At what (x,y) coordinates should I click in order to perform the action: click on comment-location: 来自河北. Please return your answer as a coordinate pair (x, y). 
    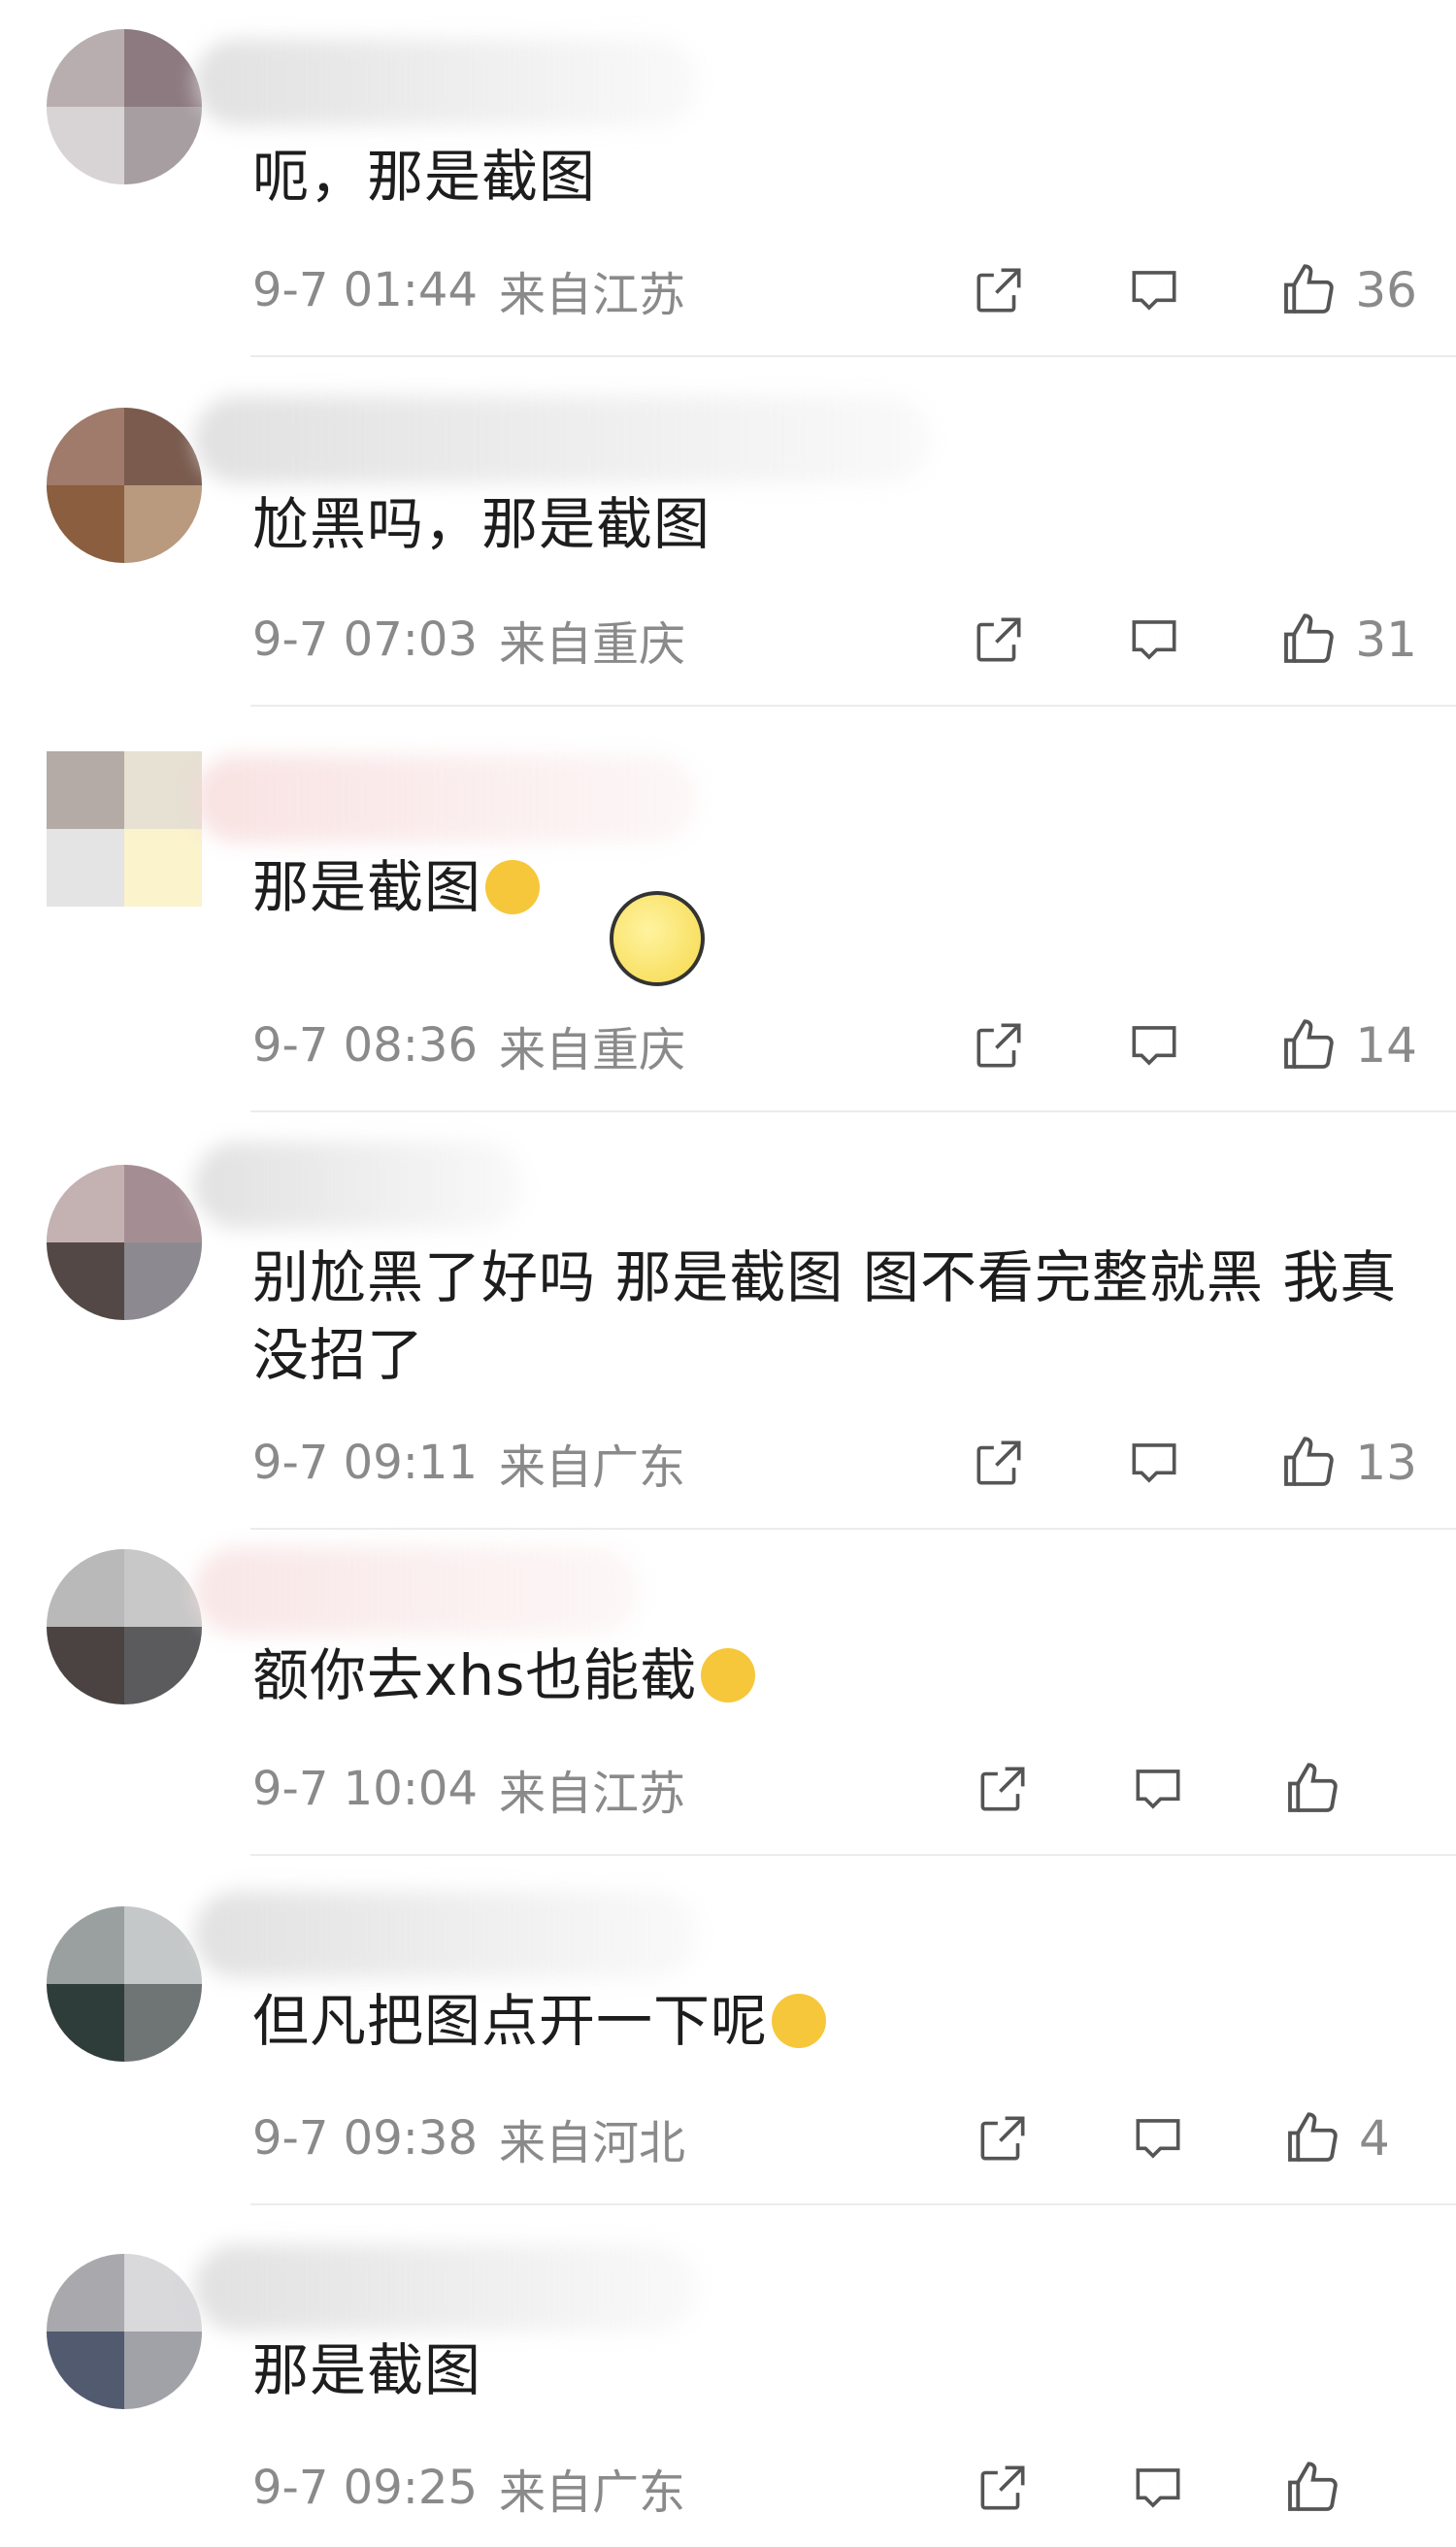
    Looking at the image, I should click on (591, 2143).